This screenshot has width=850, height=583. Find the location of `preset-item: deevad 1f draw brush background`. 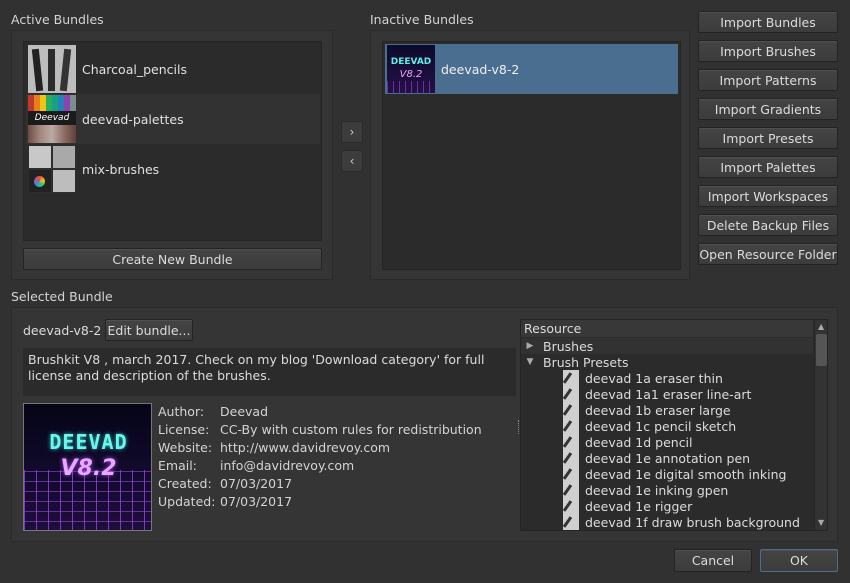

preset-item: deevad 1f draw brush background is located at coordinates (681, 522).